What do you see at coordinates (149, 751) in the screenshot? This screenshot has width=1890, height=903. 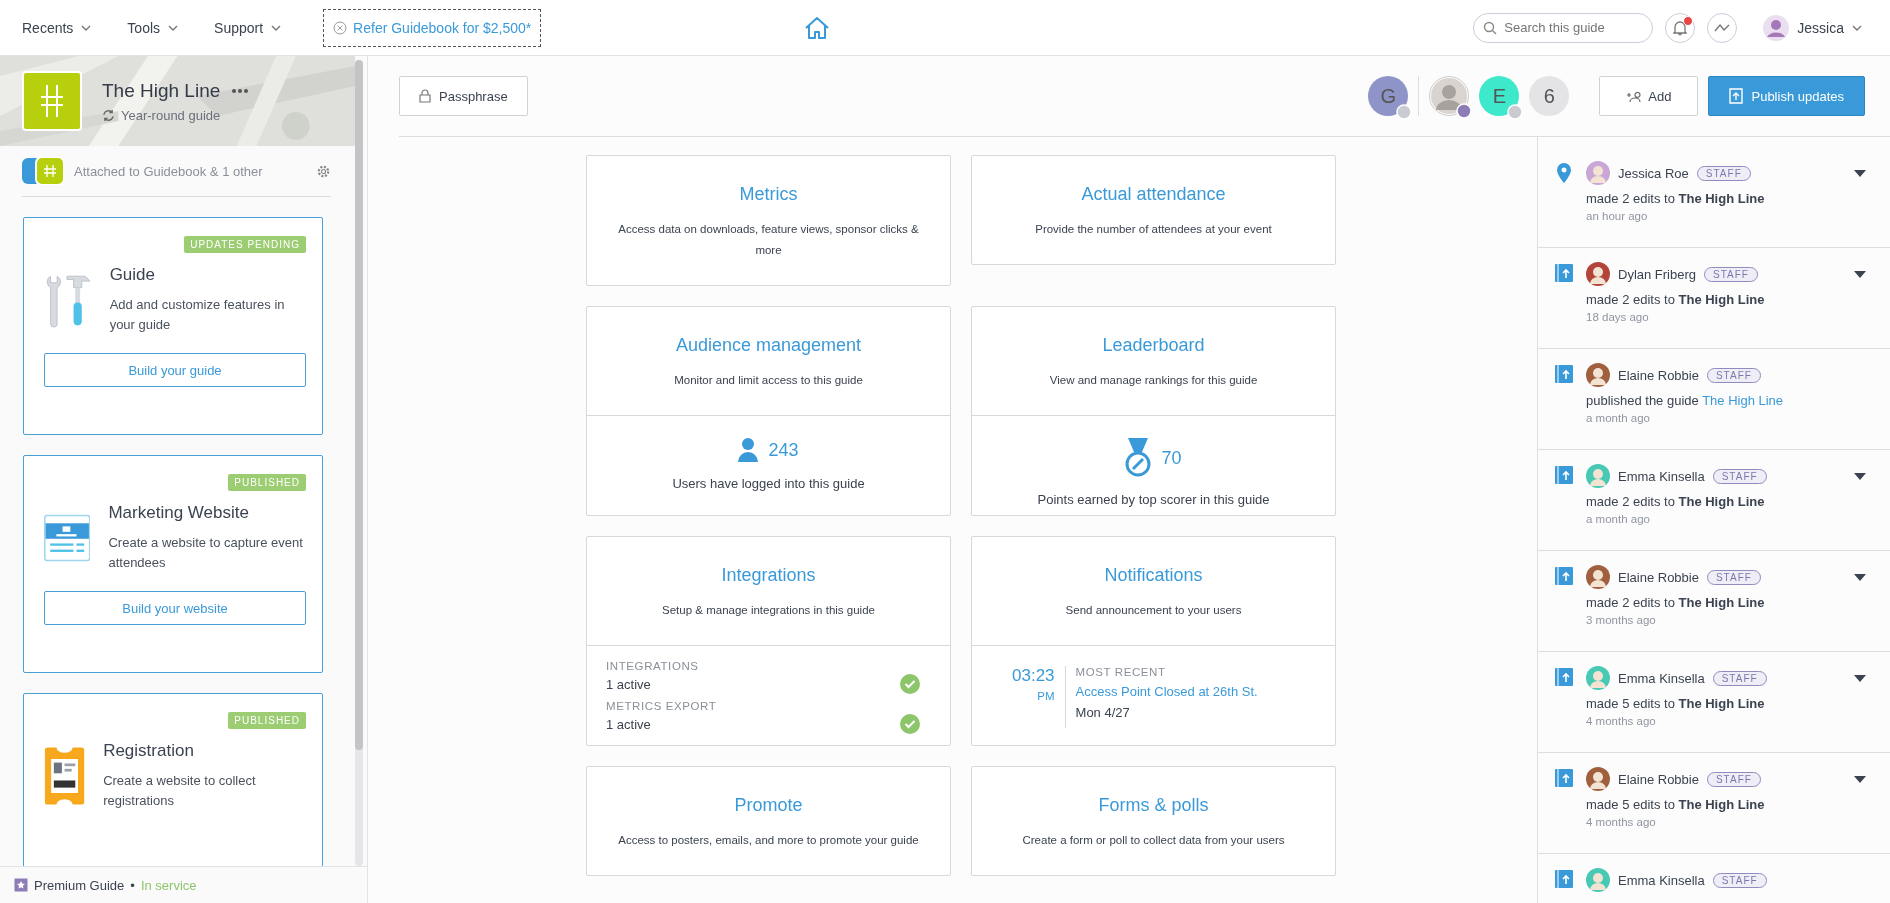 I see `product-title: Registration` at bounding box center [149, 751].